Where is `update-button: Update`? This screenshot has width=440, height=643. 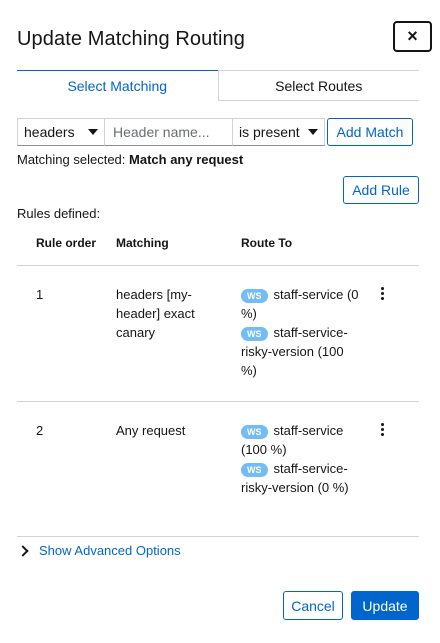
update-button: Update is located at coordinates (385, 605).